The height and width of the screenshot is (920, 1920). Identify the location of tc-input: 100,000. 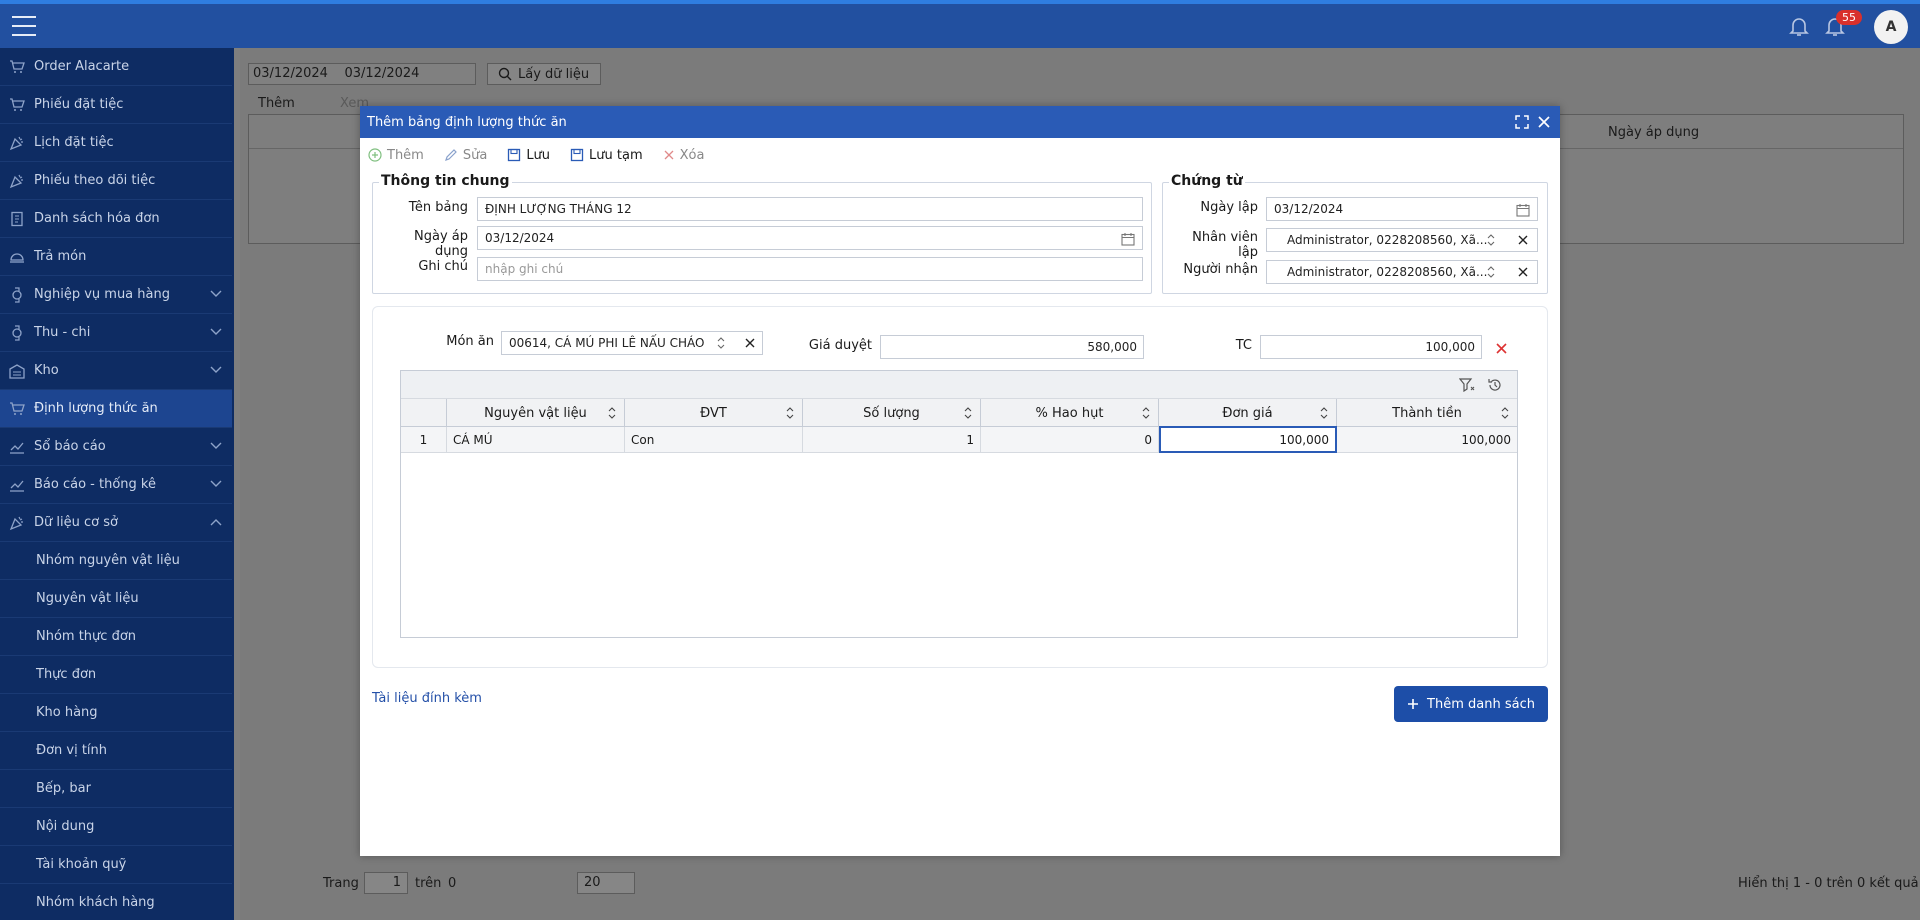
(1371, 347).